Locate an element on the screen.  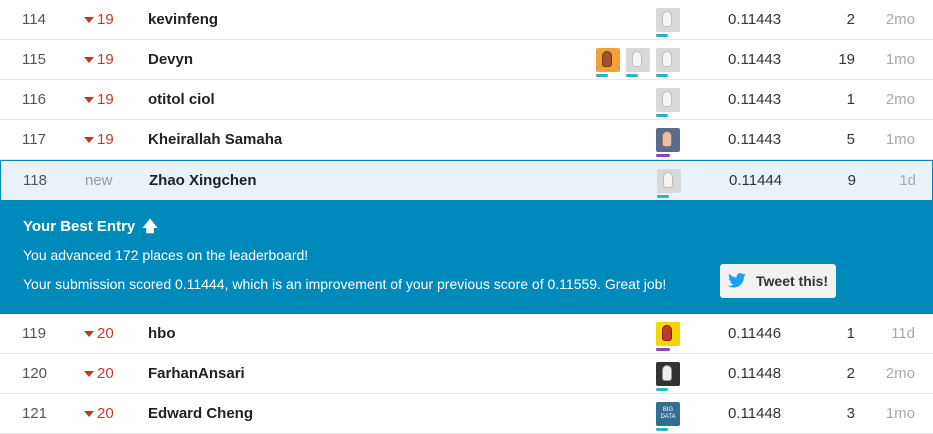
entries-count: 9 is located at coordinates (851, 180).